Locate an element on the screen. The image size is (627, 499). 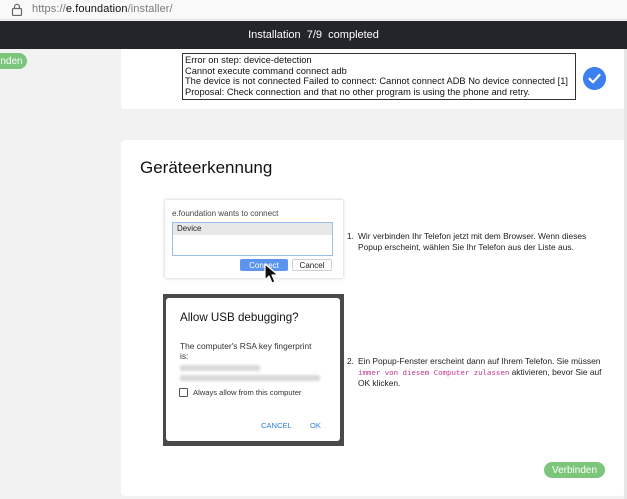
connect-dialog-title: e.foundation wants to connect is located at coordinates (225, 213).